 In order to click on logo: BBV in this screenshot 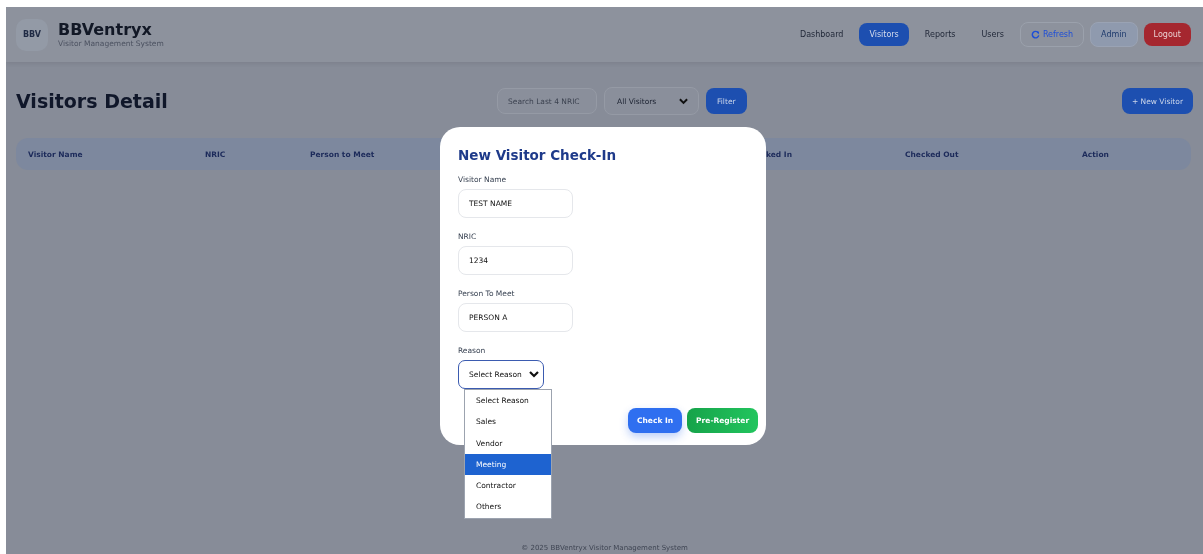, I will do `click(32, 34)`.